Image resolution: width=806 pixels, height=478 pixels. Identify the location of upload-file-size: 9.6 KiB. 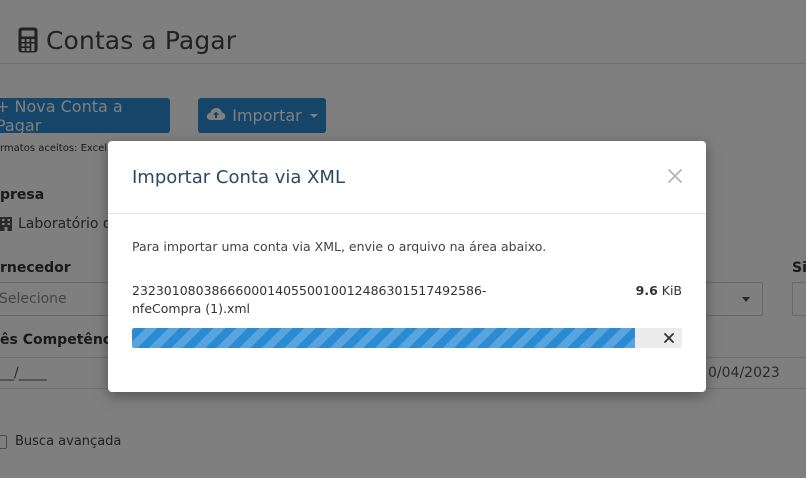
(635, 290).